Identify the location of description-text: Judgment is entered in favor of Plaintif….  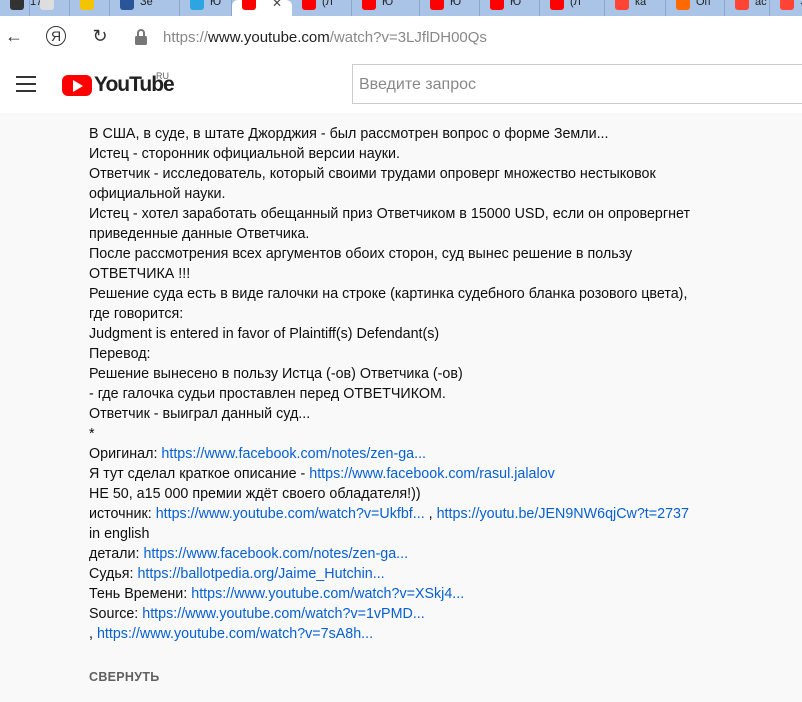
(264, 334).